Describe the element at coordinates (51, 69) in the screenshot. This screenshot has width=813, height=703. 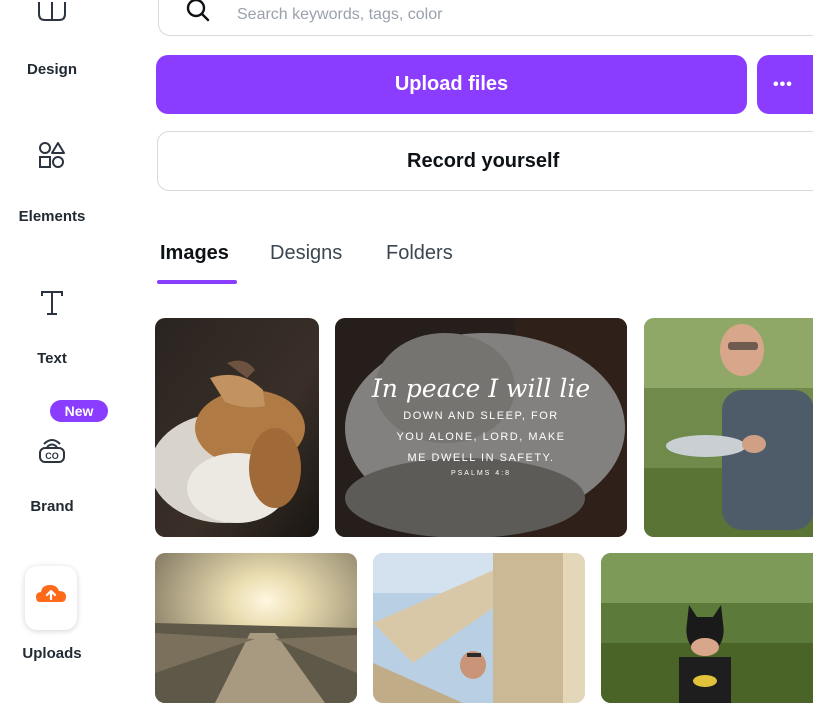
I see `sidebar-item-label: Design` at that location.